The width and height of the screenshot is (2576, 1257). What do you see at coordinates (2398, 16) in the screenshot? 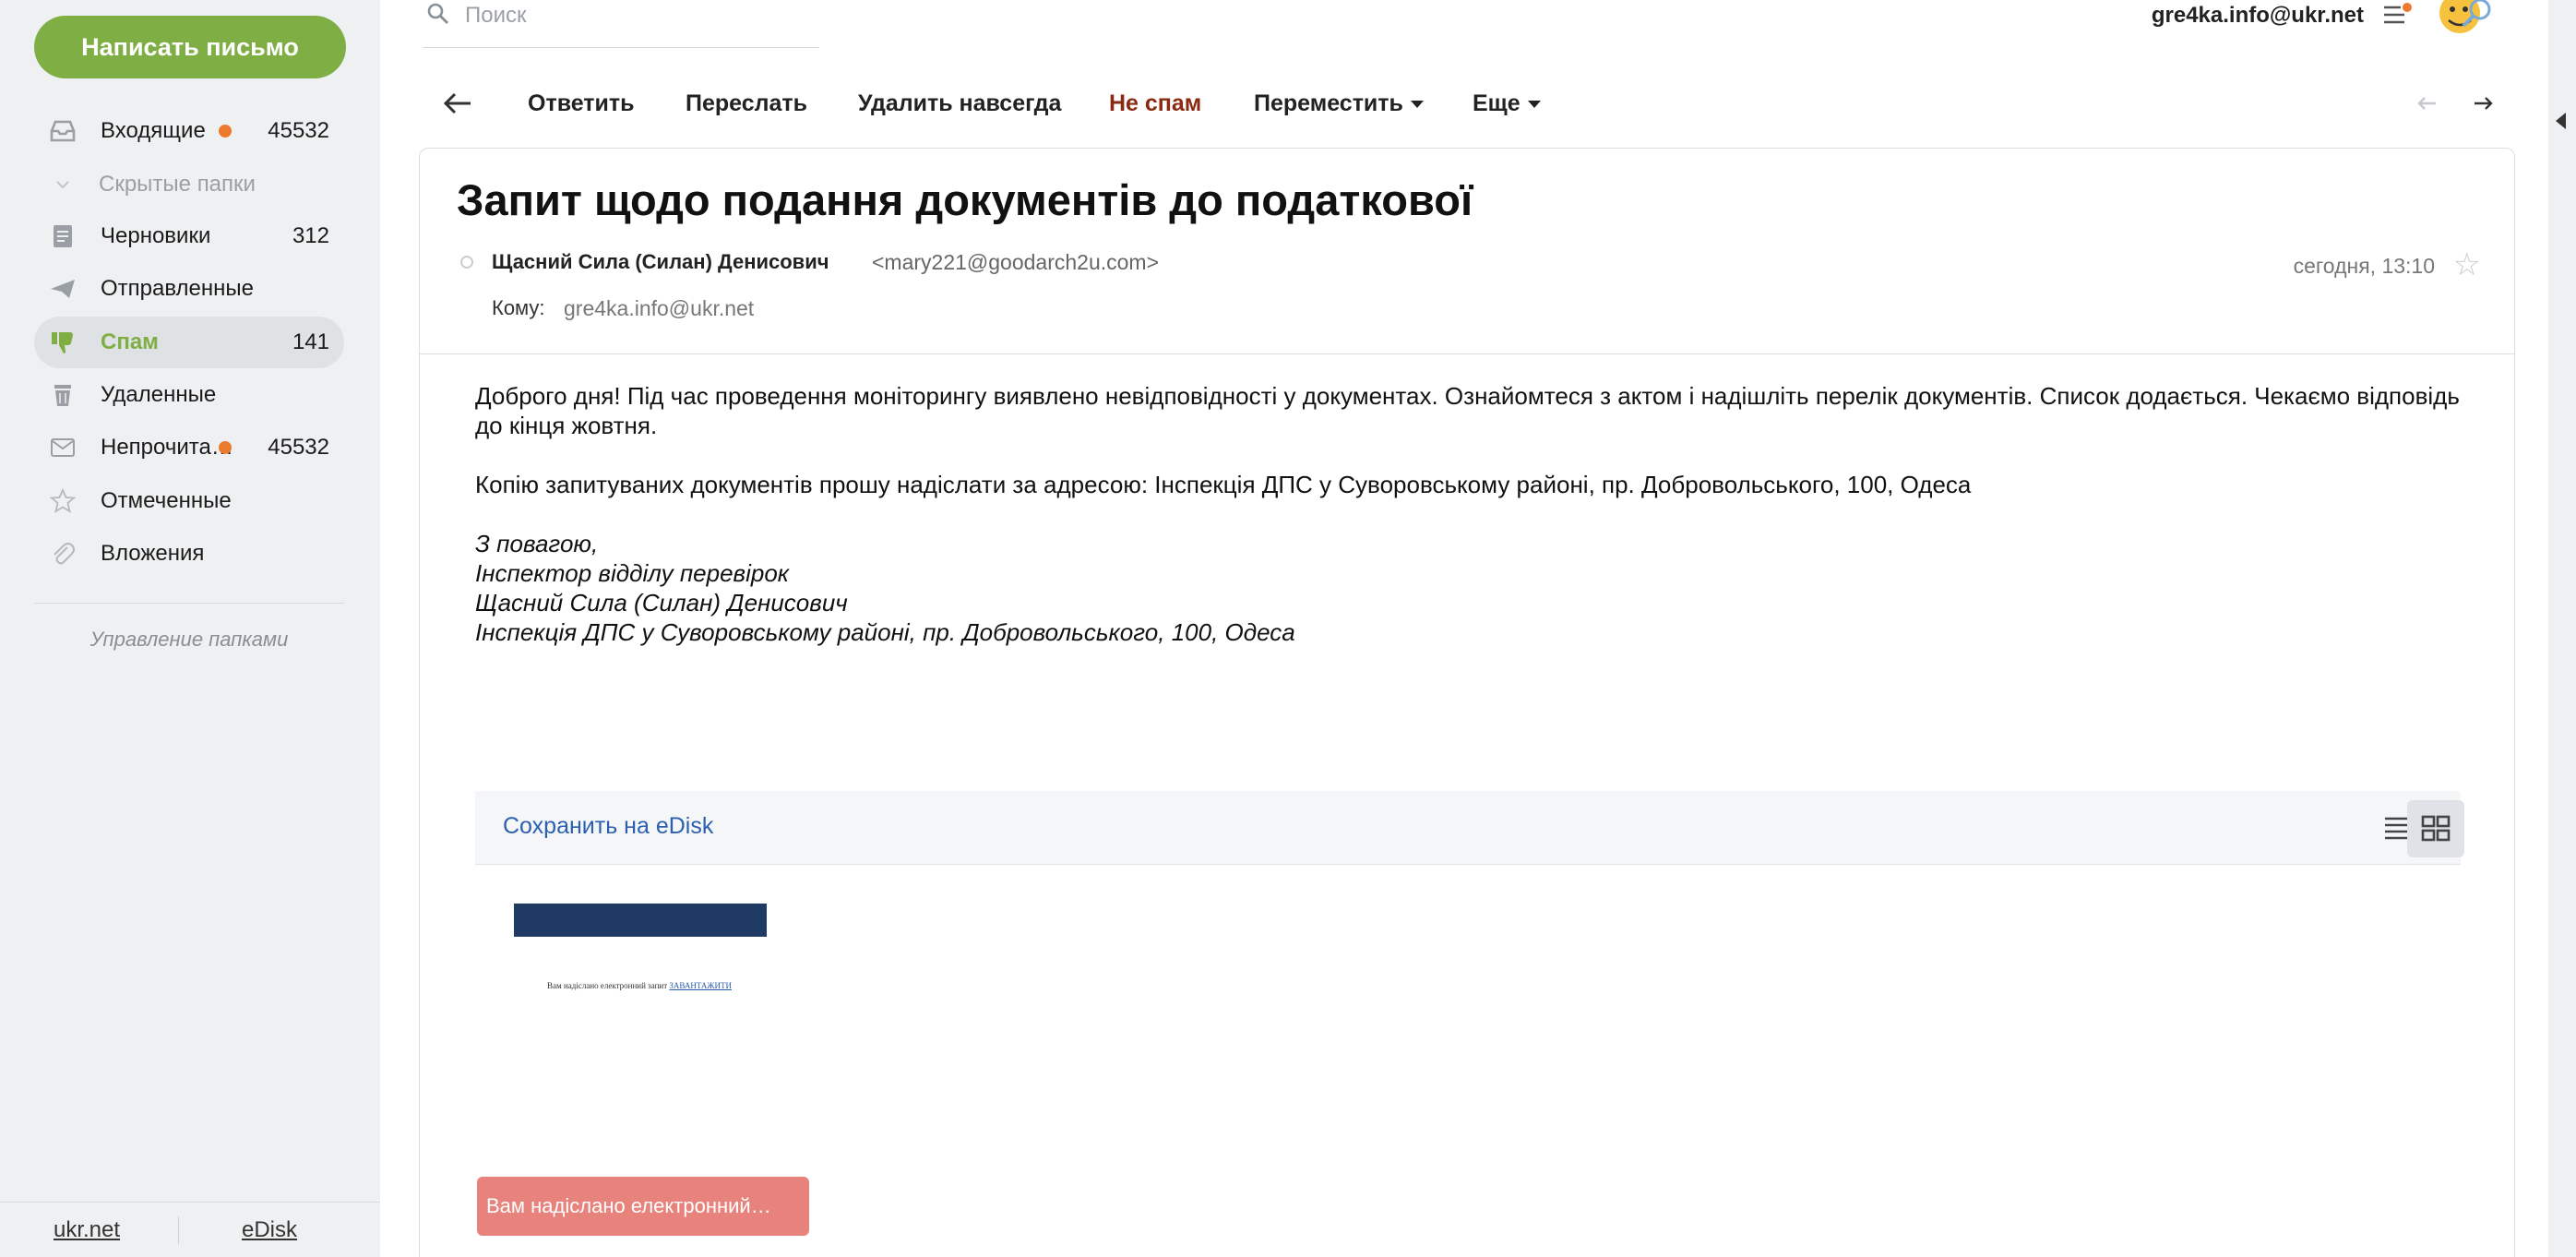
I see `menu-icon` at bounding box center [2398, 16].